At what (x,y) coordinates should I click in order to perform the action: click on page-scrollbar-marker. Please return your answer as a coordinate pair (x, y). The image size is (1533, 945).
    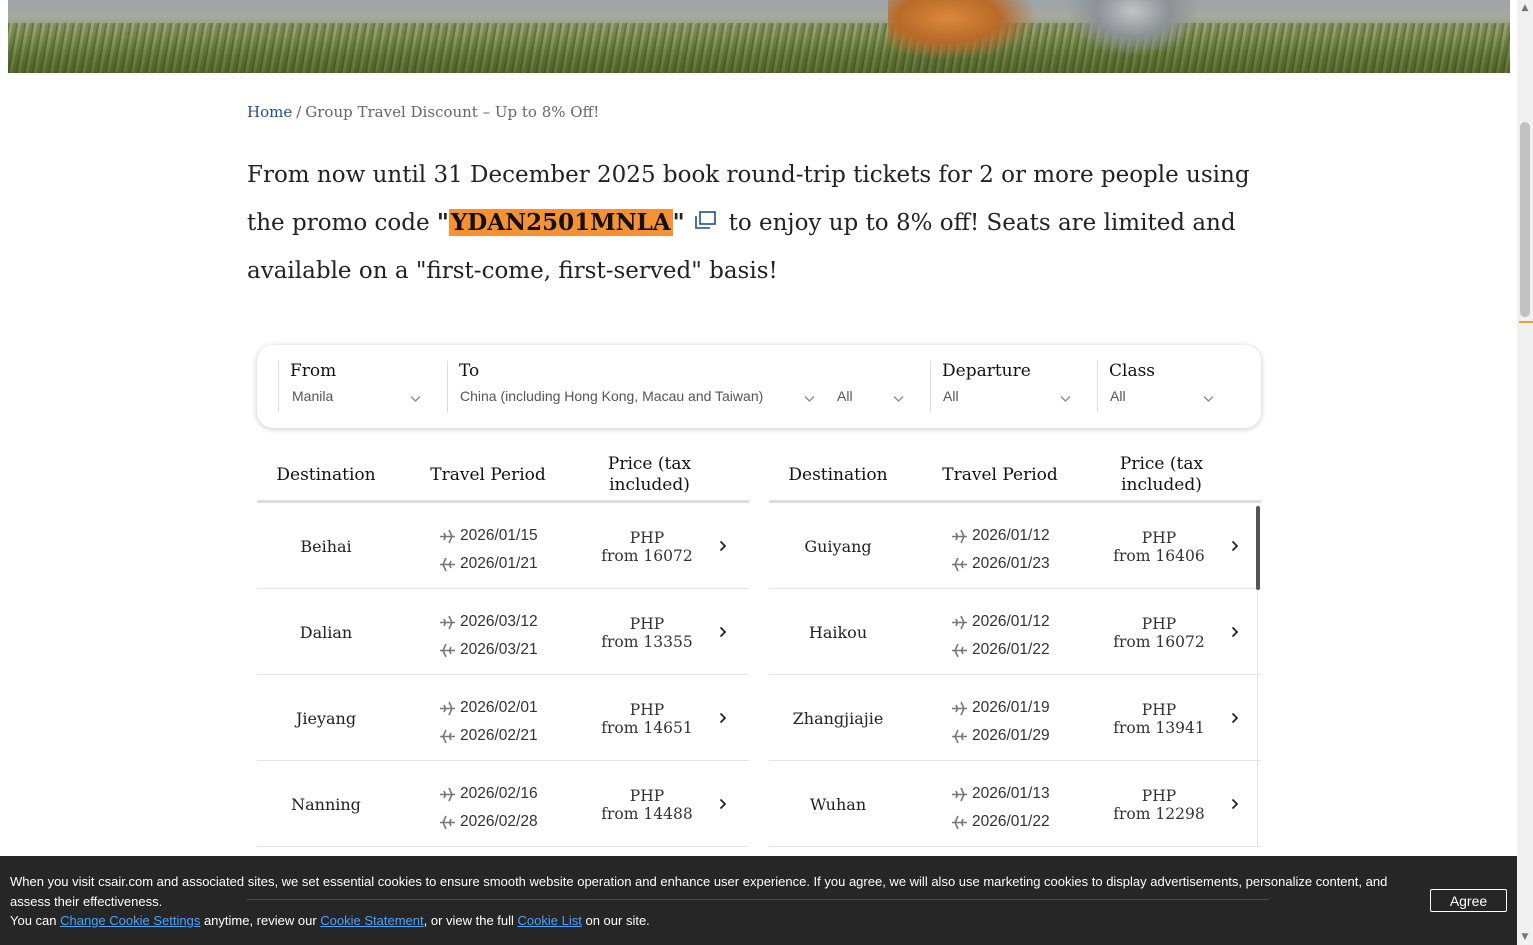
    Looking at the image, I should click on (1526, 322).